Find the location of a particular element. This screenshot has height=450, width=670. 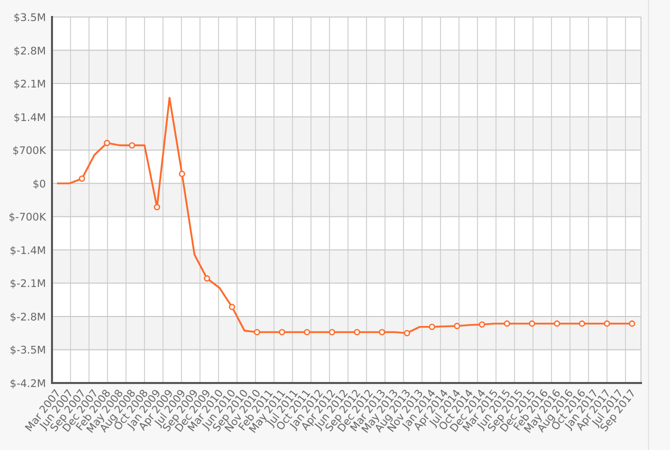

y-tick-label: $2.1M is located at coordinates (30, 84).